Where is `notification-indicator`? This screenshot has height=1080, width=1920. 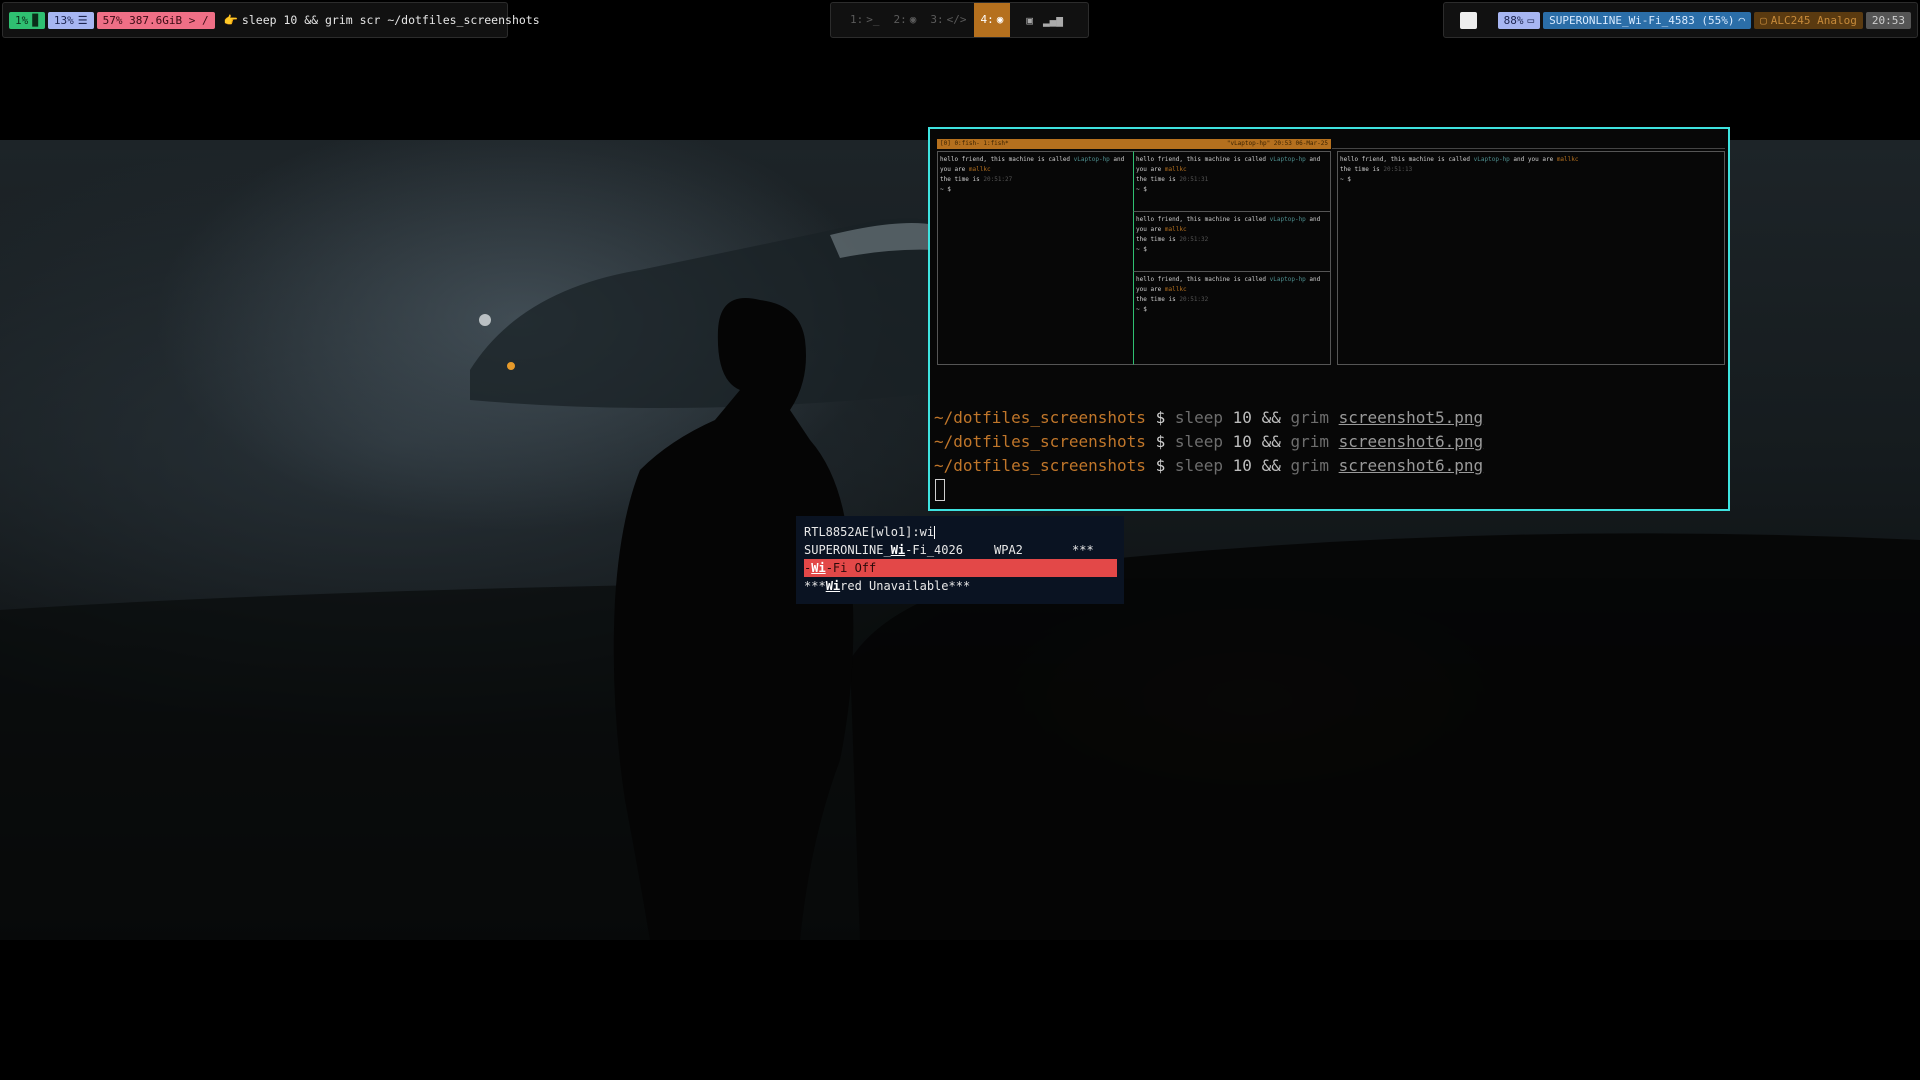
notification-indicator is located at coordinates (1468, 20).